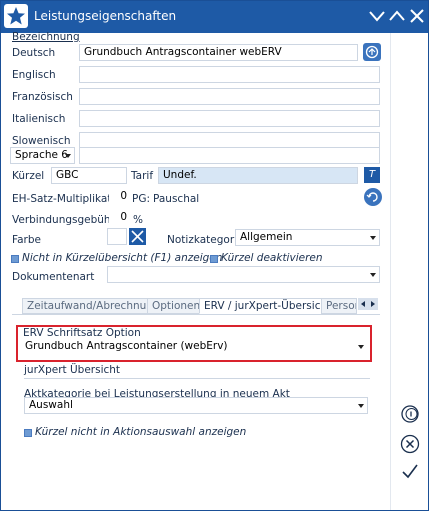  I want to click on notizkategorie-value: Allgemein, so click(266, 237).